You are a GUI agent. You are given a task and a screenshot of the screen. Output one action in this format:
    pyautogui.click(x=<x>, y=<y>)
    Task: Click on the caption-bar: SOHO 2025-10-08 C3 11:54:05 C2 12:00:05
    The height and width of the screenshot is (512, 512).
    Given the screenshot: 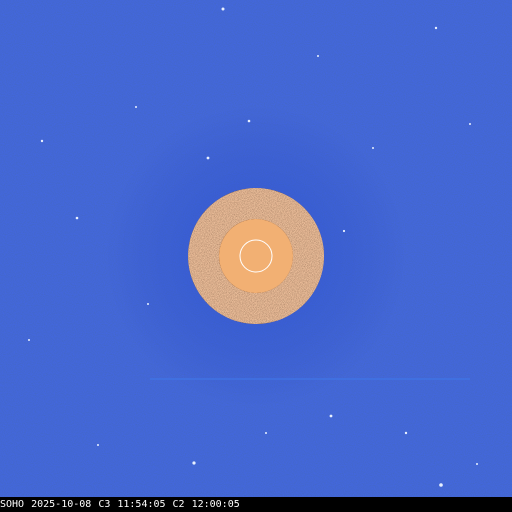 What is the action you would take?
    pyautogui.click(x=256, y=504)
    